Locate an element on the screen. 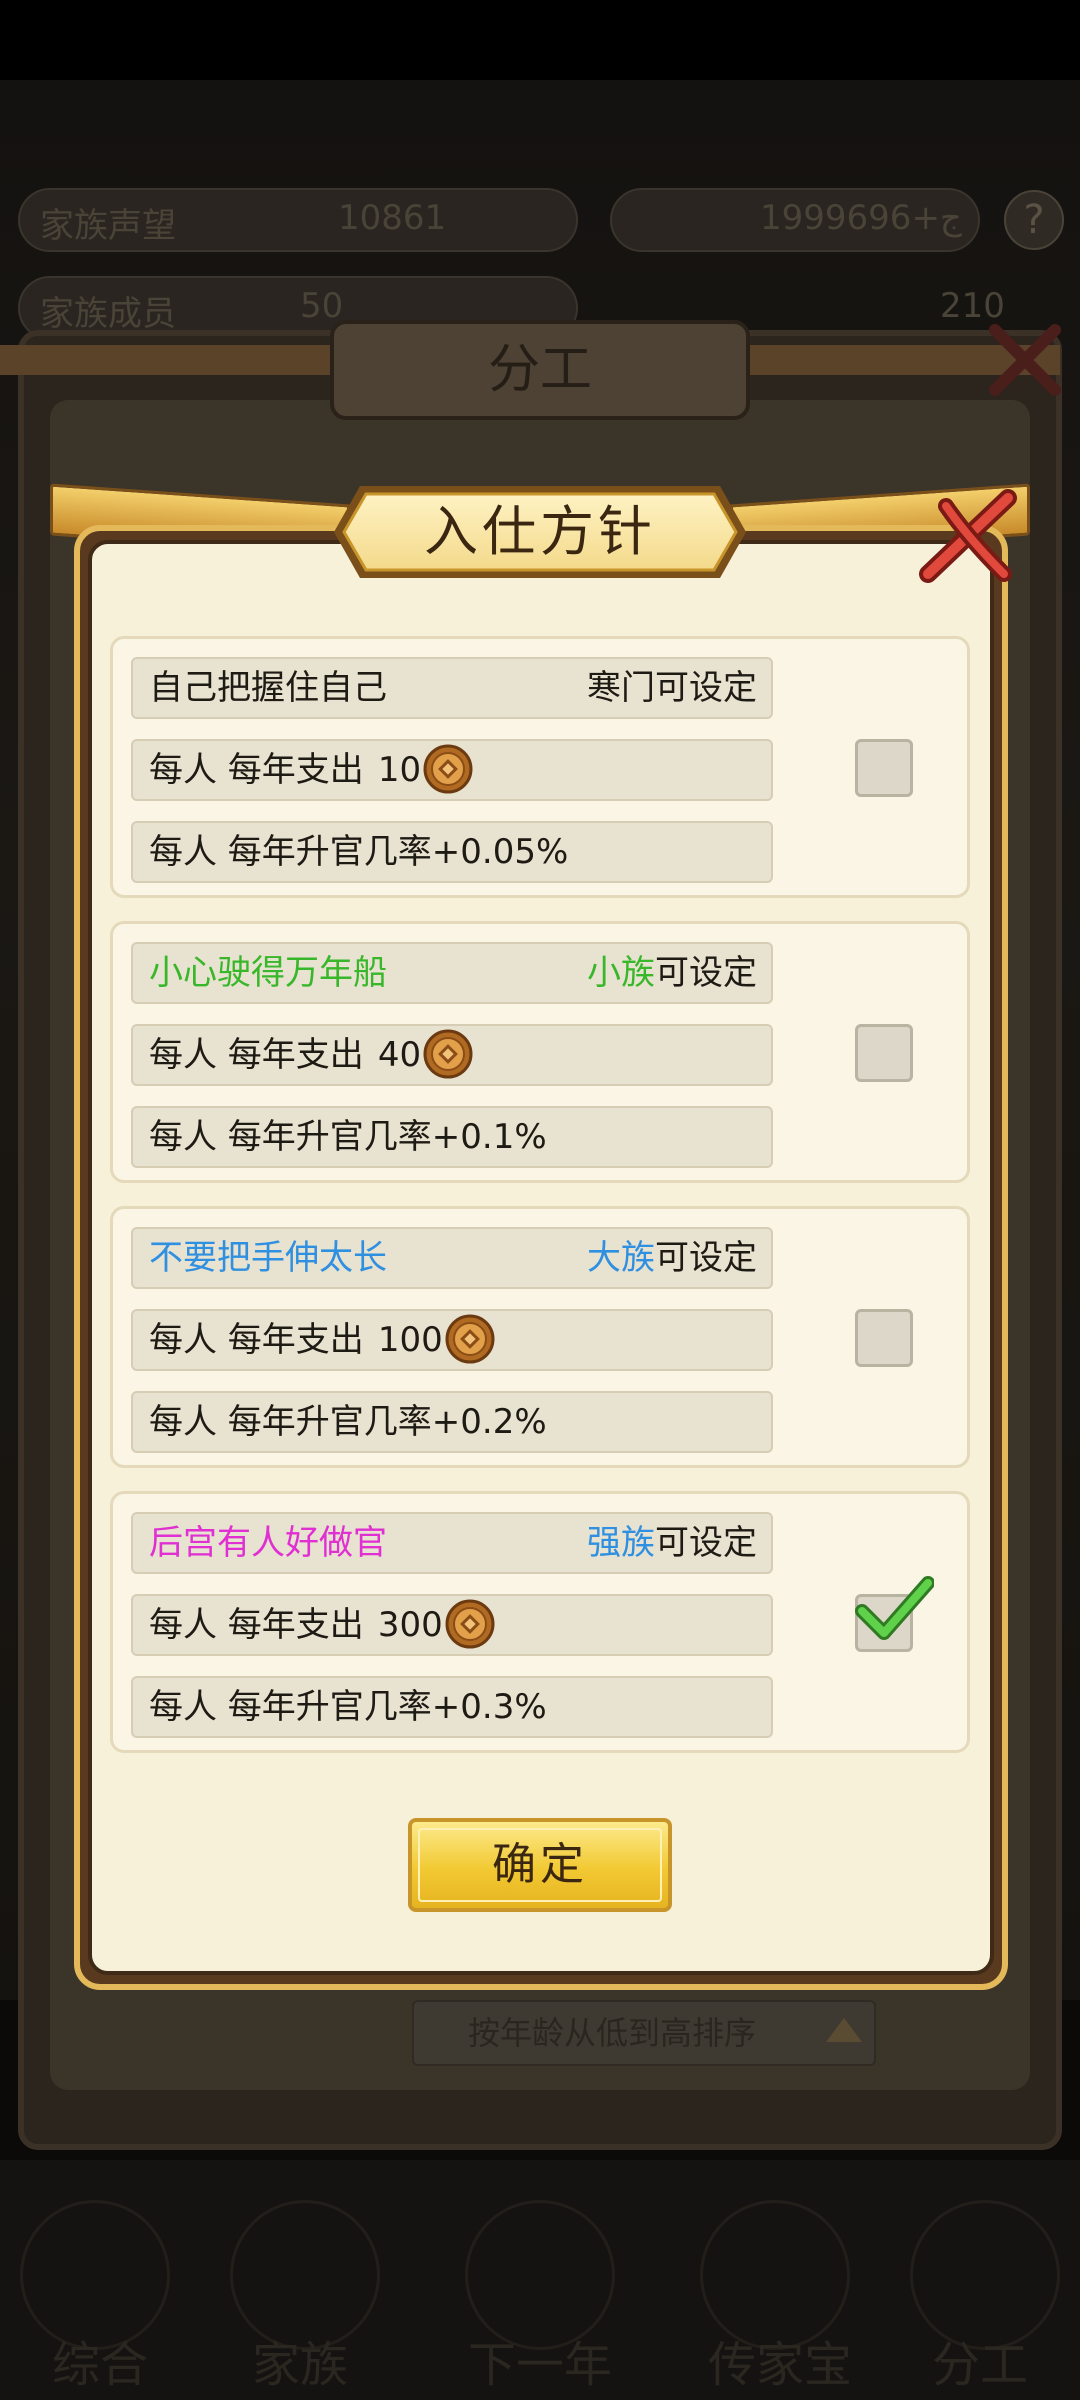 The height and width of the screenshot is (2400, 1080). close-icon is located at coordinates (968, 536).